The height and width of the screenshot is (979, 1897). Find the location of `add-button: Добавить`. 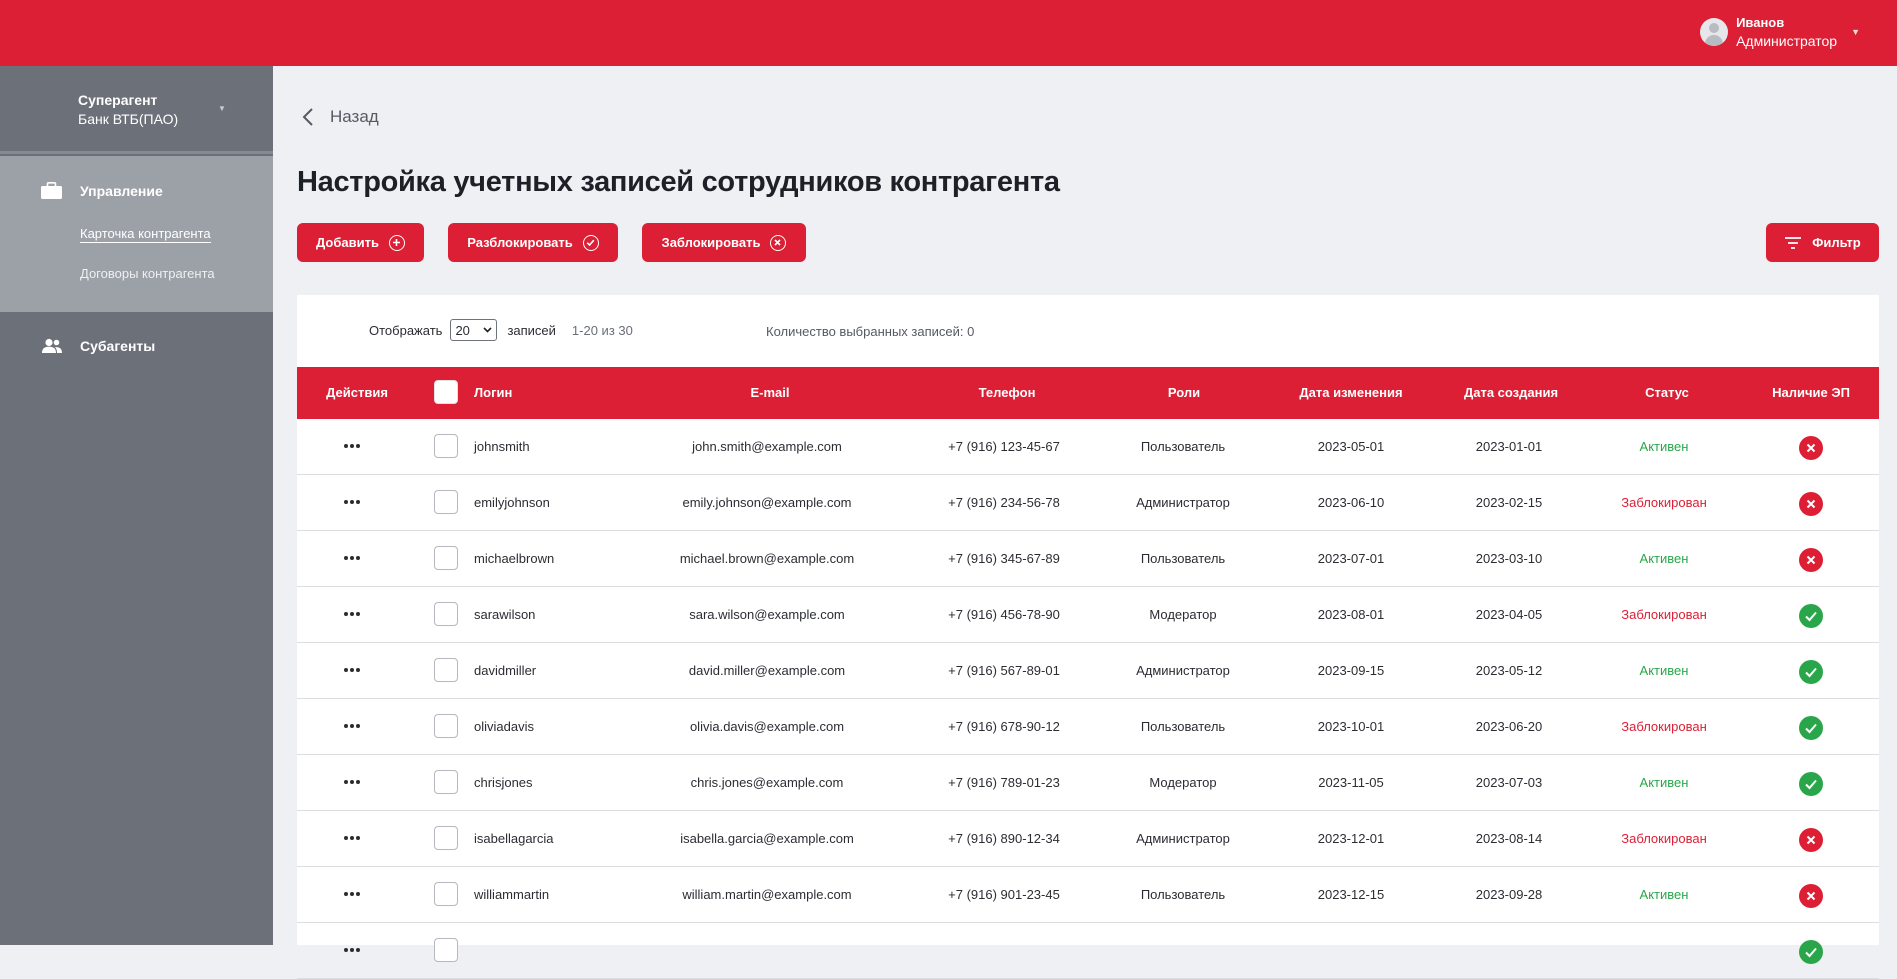

add-button: Добавить is located at coordinates (360, 242).